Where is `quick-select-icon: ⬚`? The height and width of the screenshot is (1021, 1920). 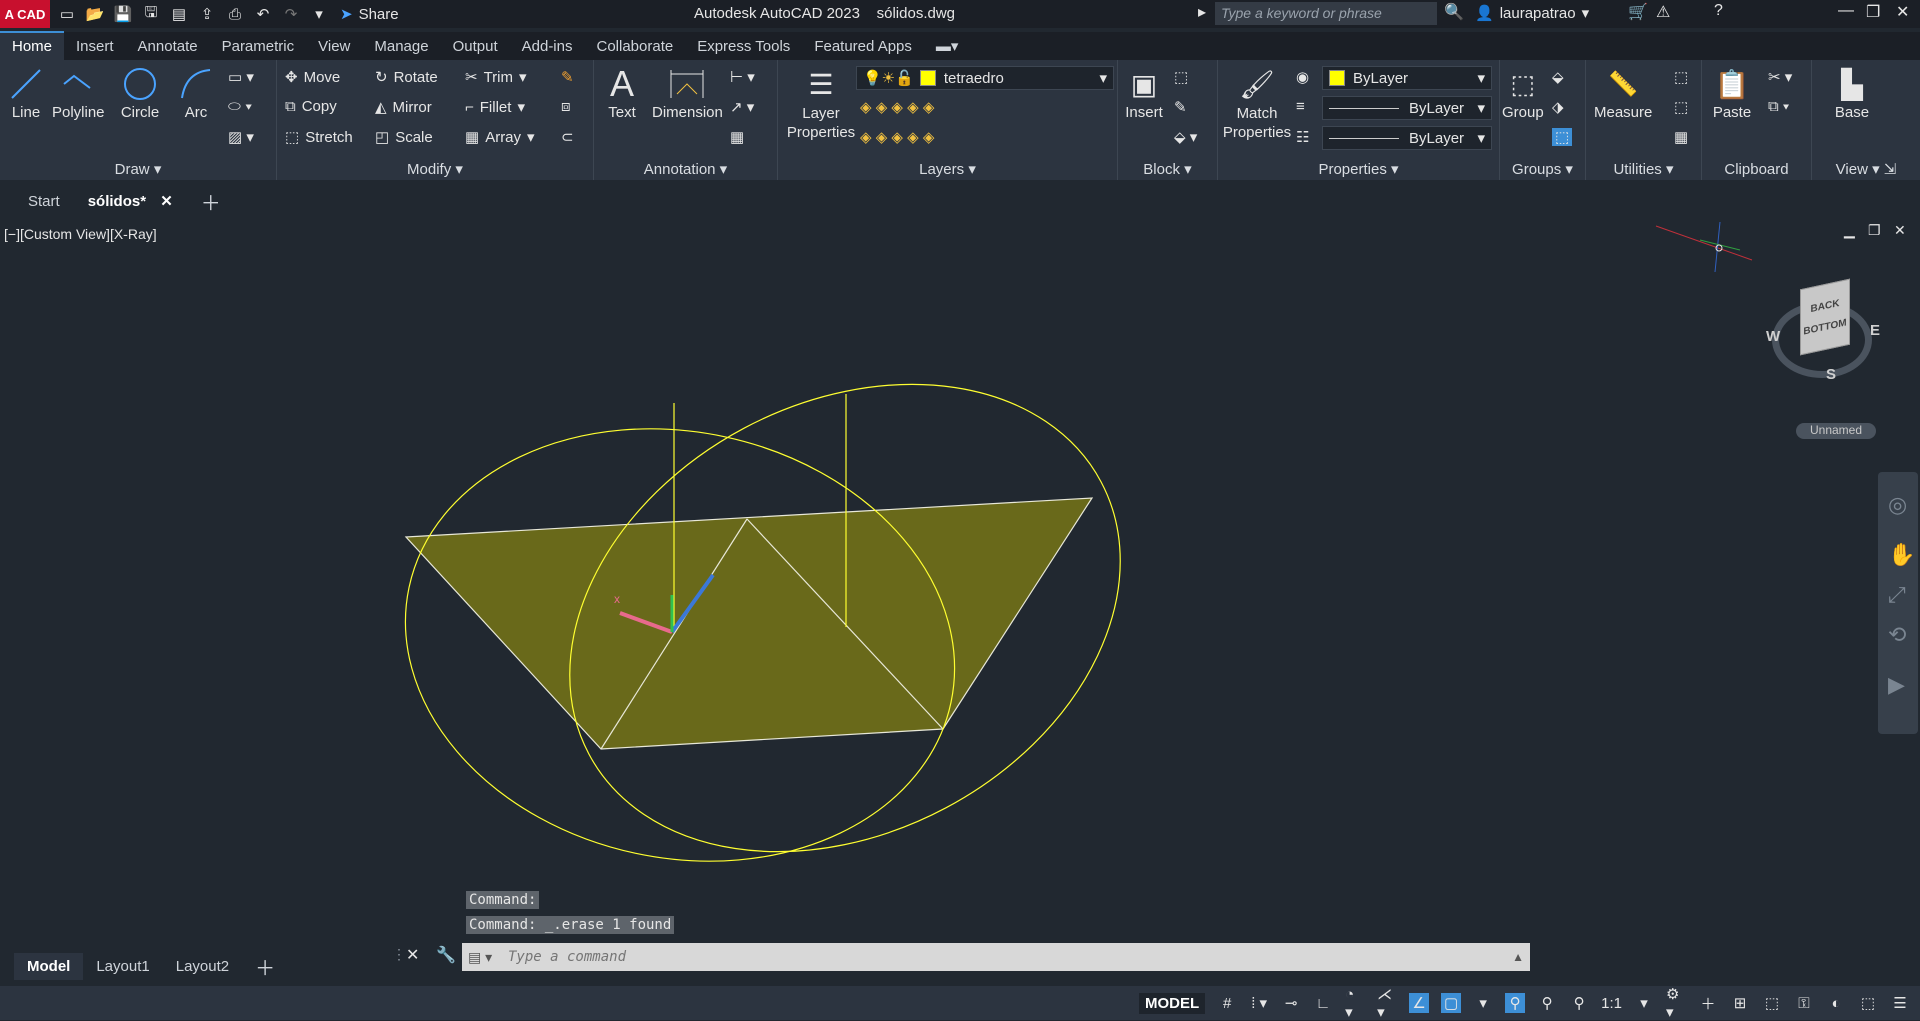 quick-select-icon: ⬚ is located at coordinates (1681, 77).